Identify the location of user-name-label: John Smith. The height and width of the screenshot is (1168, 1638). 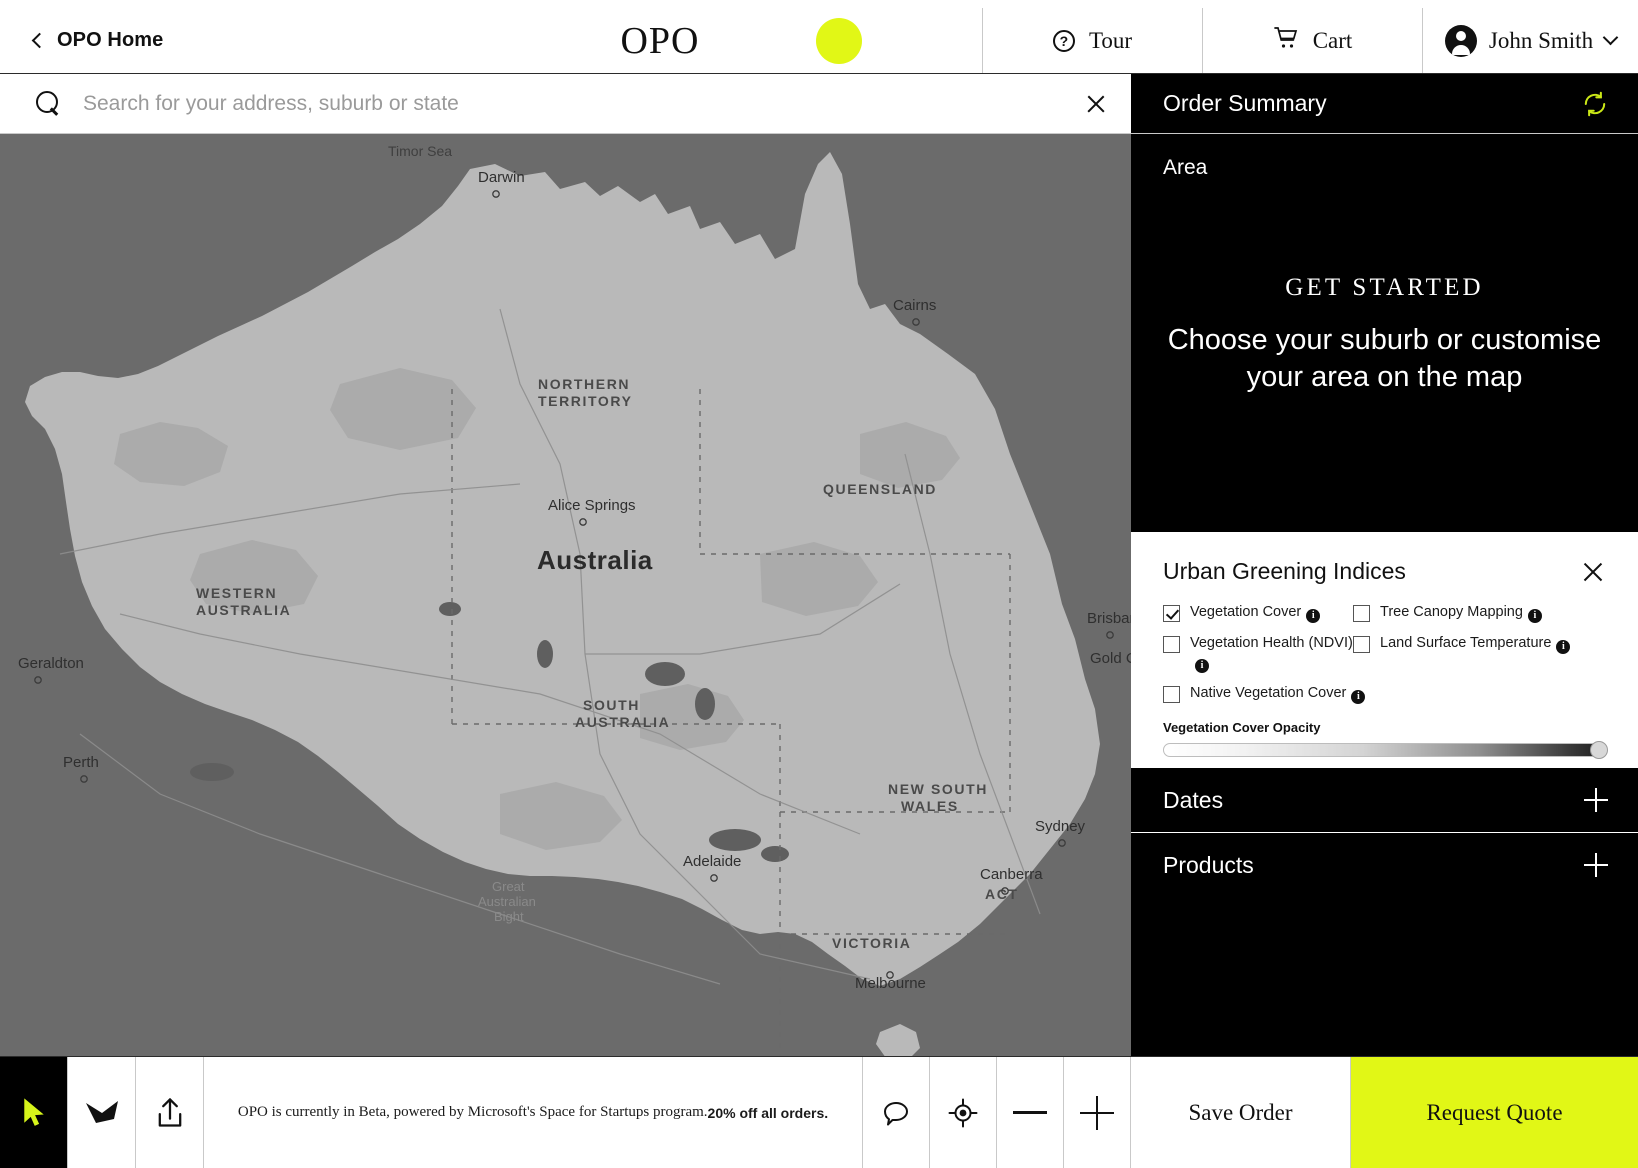
(1541, 40).